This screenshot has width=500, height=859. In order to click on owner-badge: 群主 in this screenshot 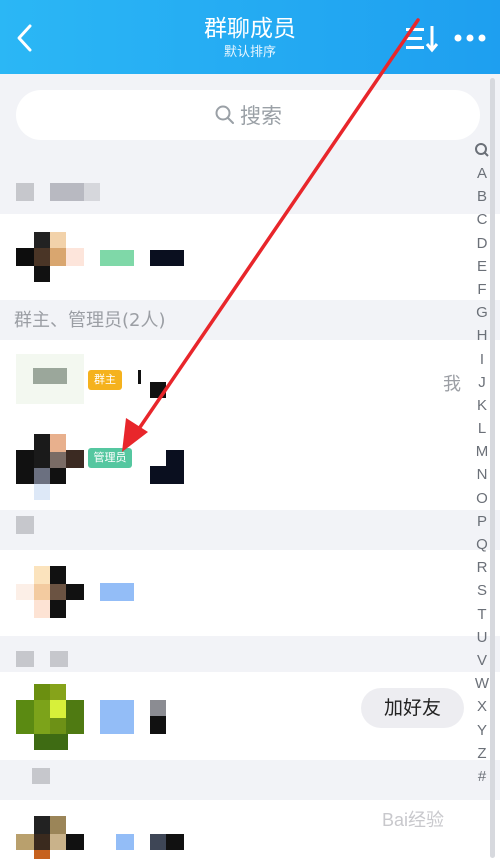, I will do `click(105, 380)`.